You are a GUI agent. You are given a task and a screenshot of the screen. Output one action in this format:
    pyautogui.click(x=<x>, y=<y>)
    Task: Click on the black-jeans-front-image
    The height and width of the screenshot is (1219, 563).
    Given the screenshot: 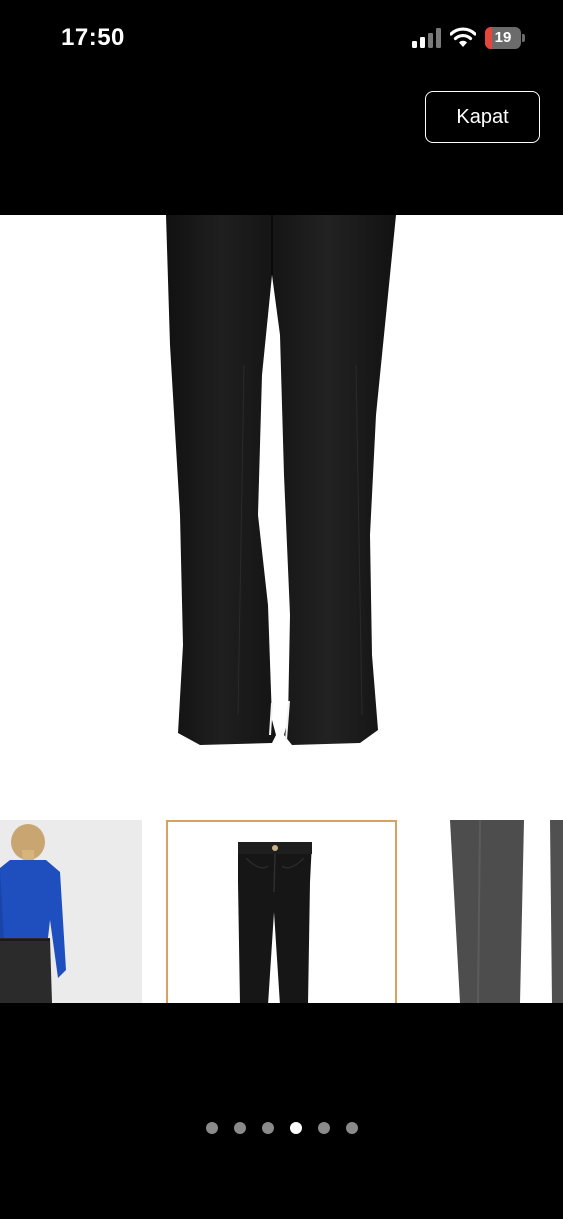 What is the action you would take?
    pyautogui.click(x=281, y=912)
    